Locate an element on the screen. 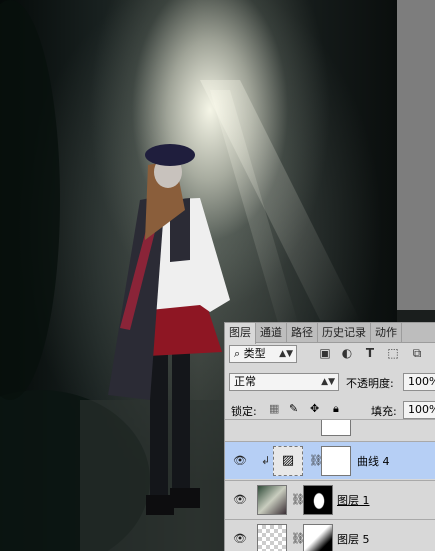 The height and width of the screenshot is (551, 435). fill-input: 100% is located at coordinates (419, 410).